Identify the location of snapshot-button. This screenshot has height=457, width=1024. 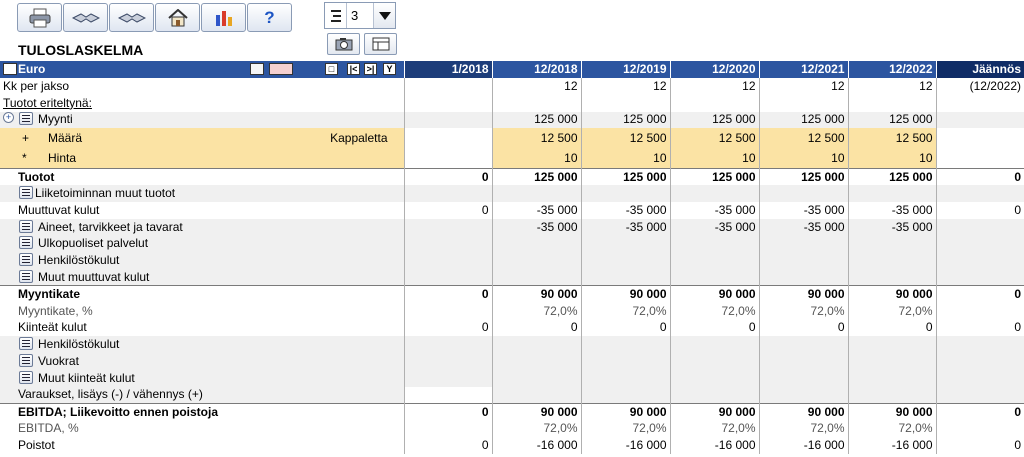
(343, 44).